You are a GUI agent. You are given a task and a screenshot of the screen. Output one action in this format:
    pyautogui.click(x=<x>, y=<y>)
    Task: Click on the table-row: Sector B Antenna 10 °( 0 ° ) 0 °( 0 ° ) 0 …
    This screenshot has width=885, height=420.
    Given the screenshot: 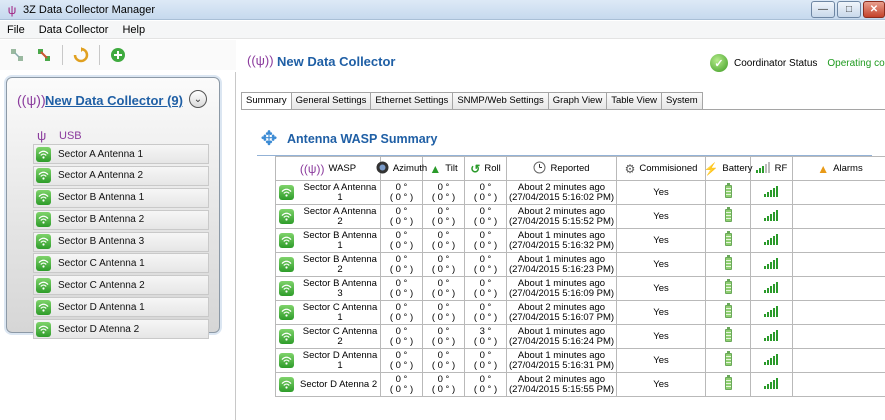 What is the action you would take?
    pyautogui.click(x=580, y=240)
    